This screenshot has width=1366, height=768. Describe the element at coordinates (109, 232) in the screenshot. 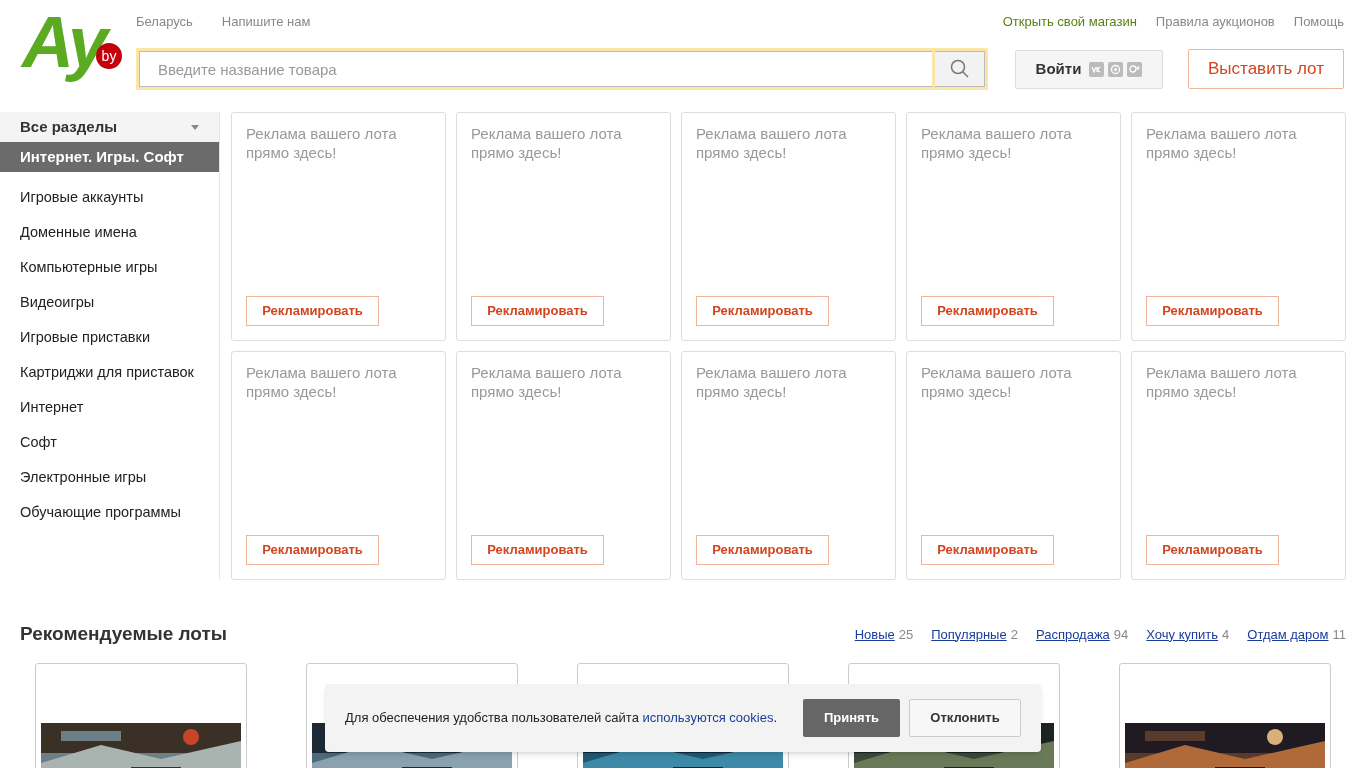

I see `sidebar-item: Доменные имена` at that location.